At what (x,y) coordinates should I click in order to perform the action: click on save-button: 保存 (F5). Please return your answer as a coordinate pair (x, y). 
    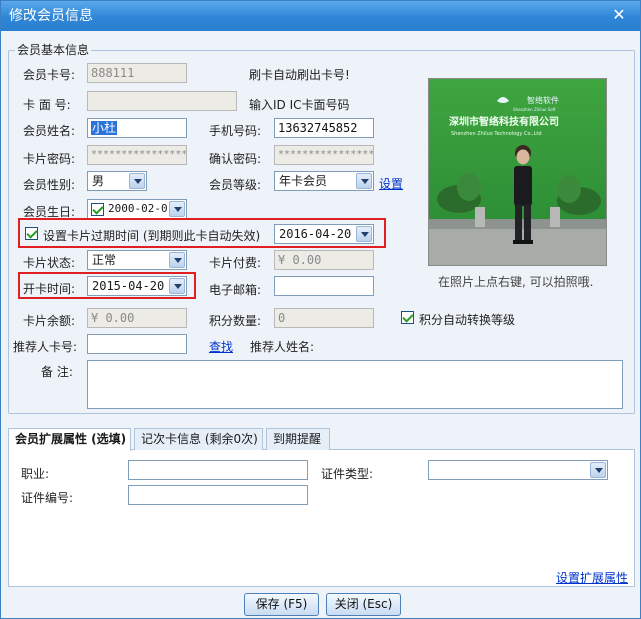
    Looking at the image, I should click on (281, 604).